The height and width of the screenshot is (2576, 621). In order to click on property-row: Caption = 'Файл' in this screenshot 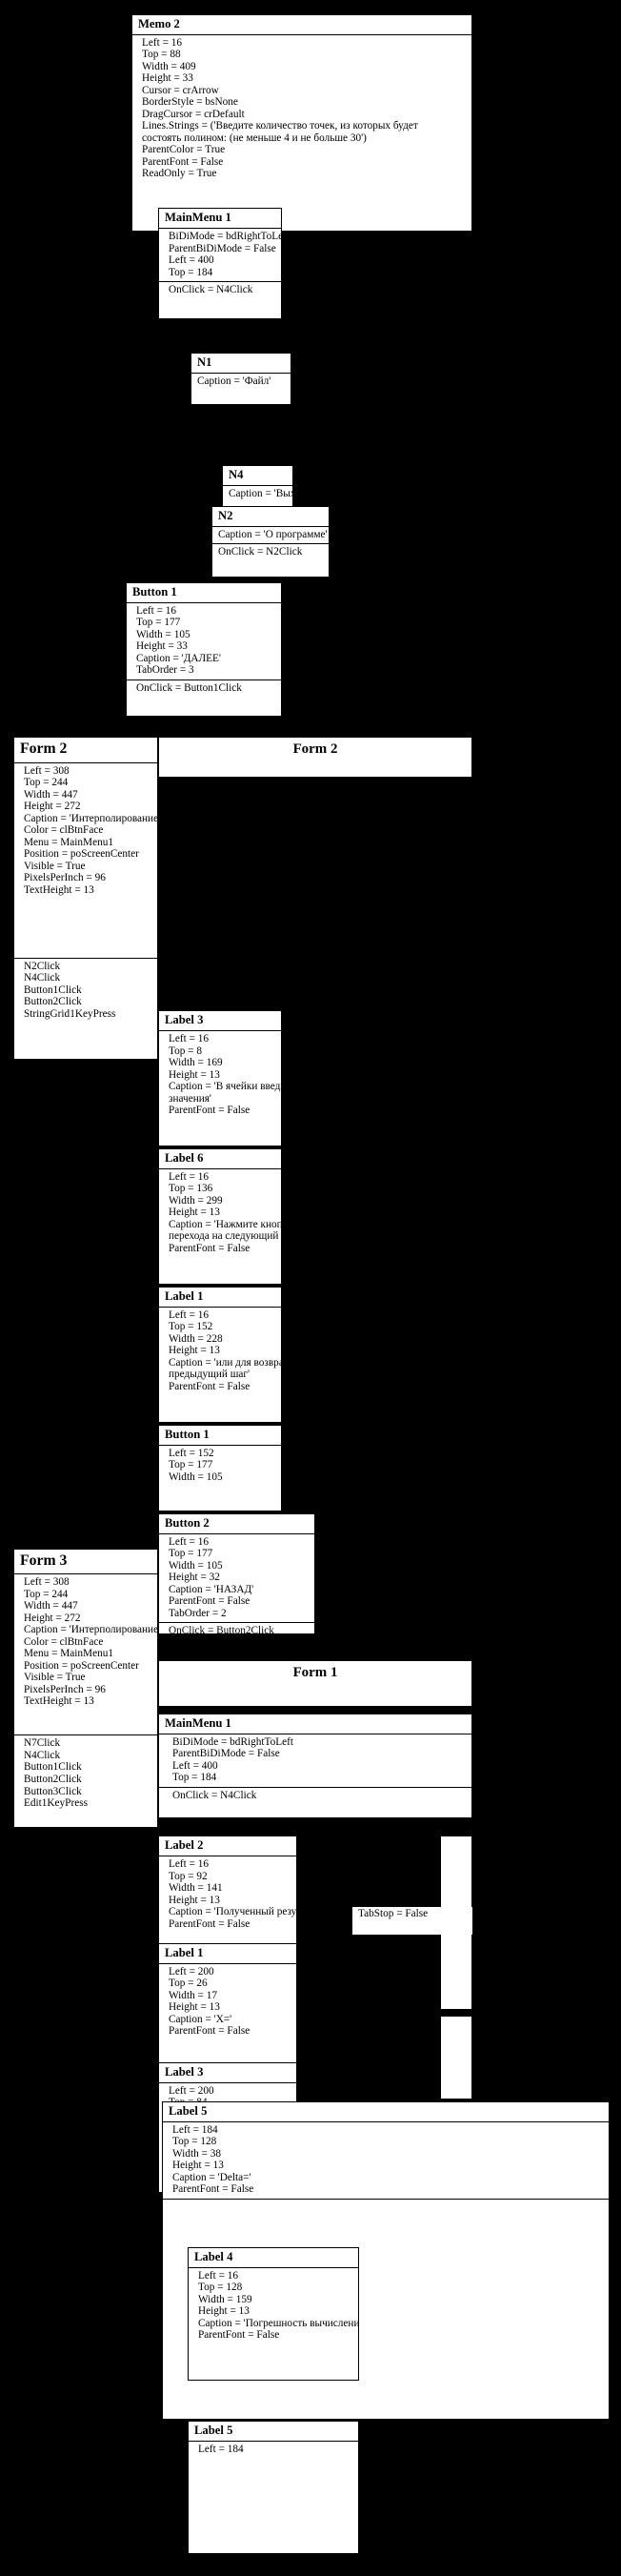, I will do `click(234, 381)`.